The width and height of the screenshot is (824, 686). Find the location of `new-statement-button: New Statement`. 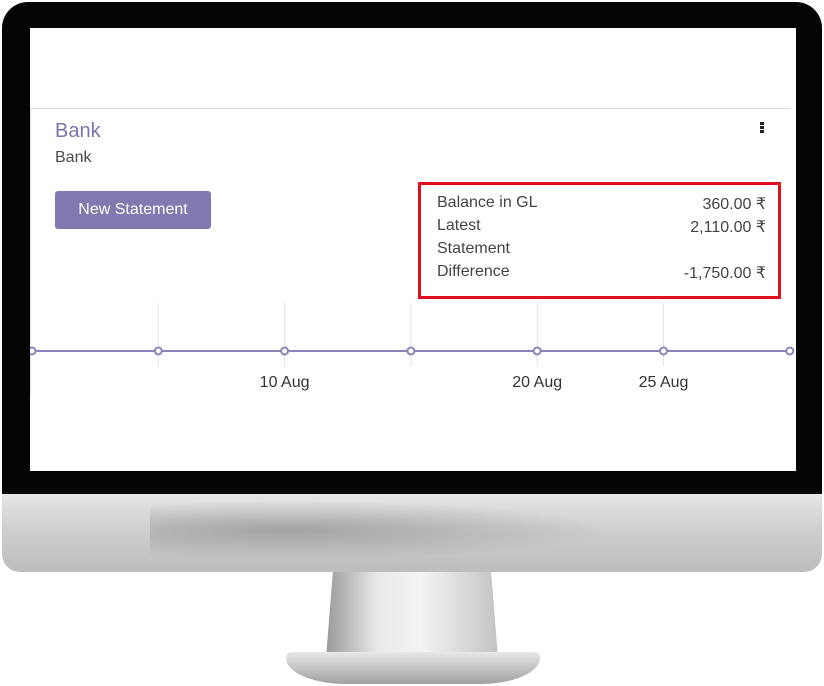

new-statement-button: New Statement is located at coordinates (133, 210).